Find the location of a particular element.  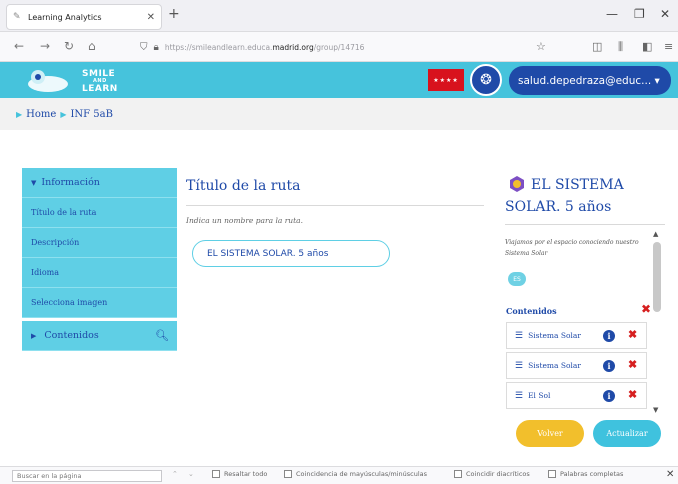

breadcrumb-home: Home is located at coordinates (41, 114).